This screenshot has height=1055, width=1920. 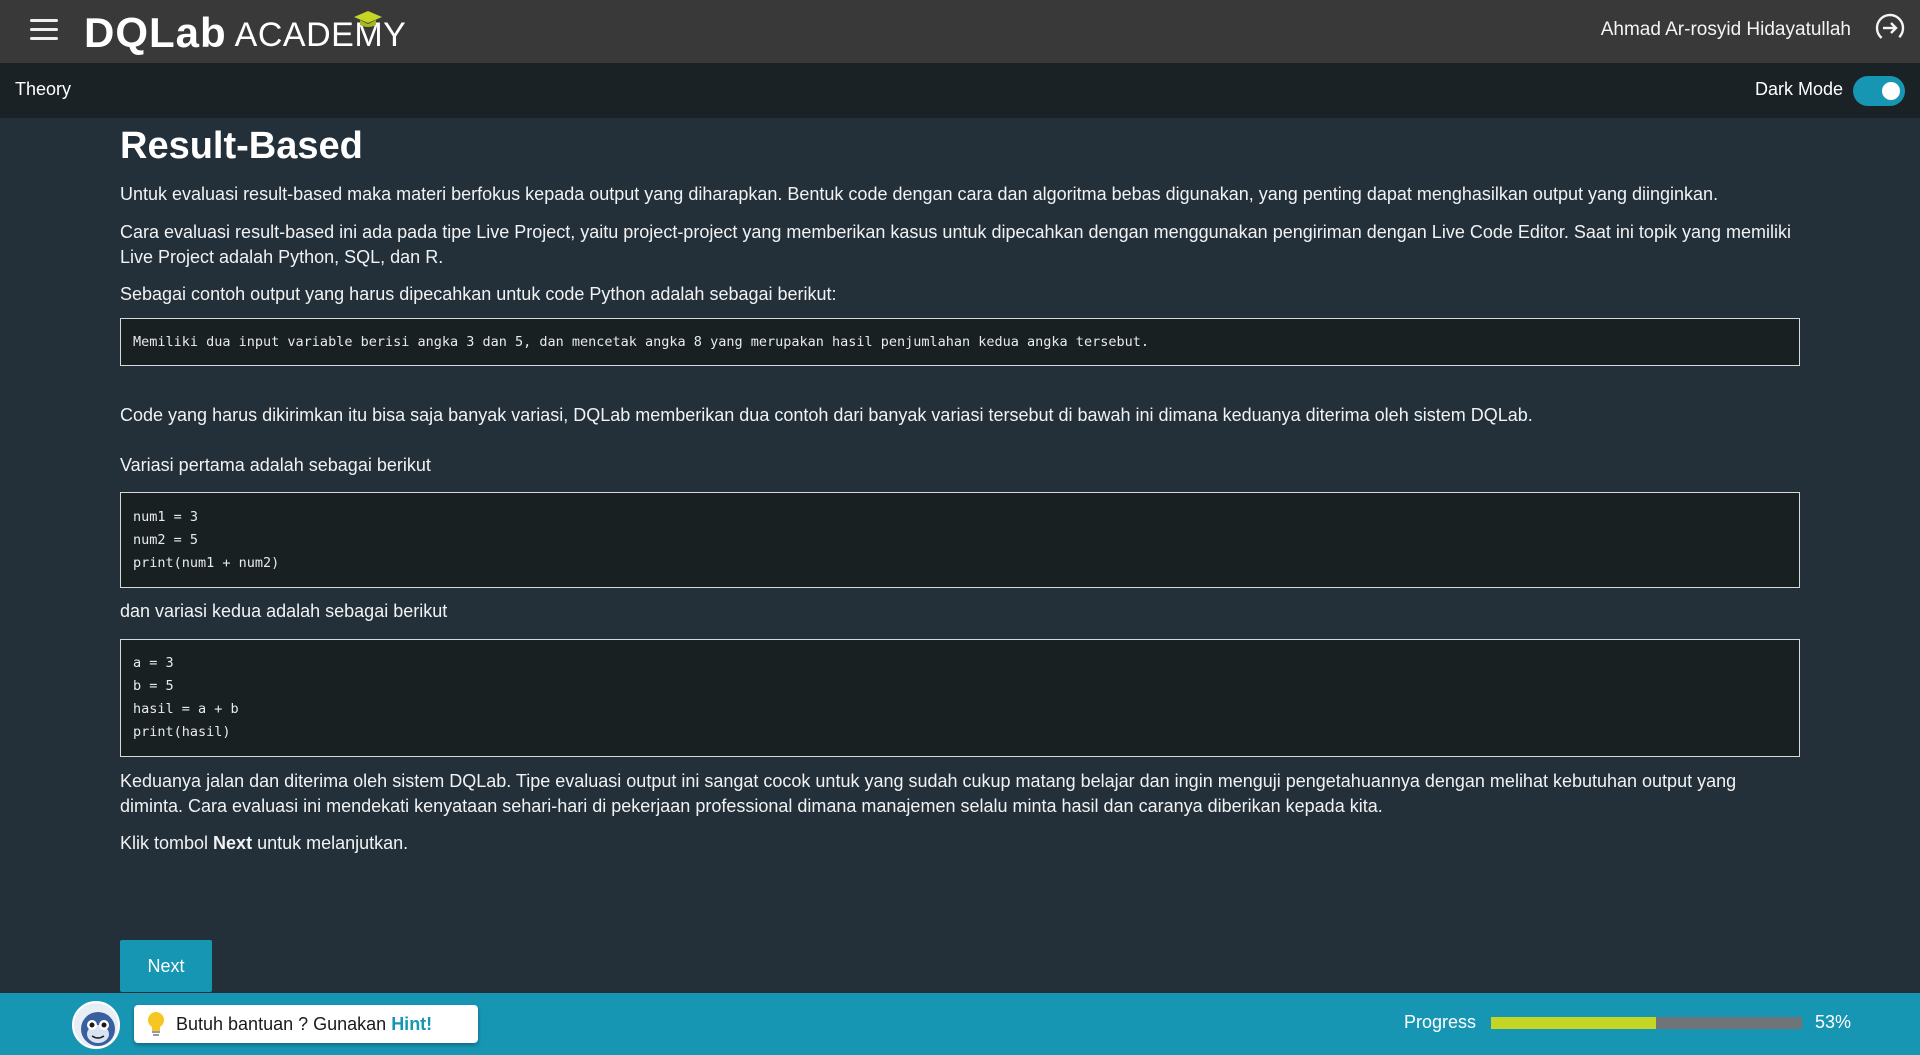 I want to click on code-line: b = 5, so click(x=153, y=686).